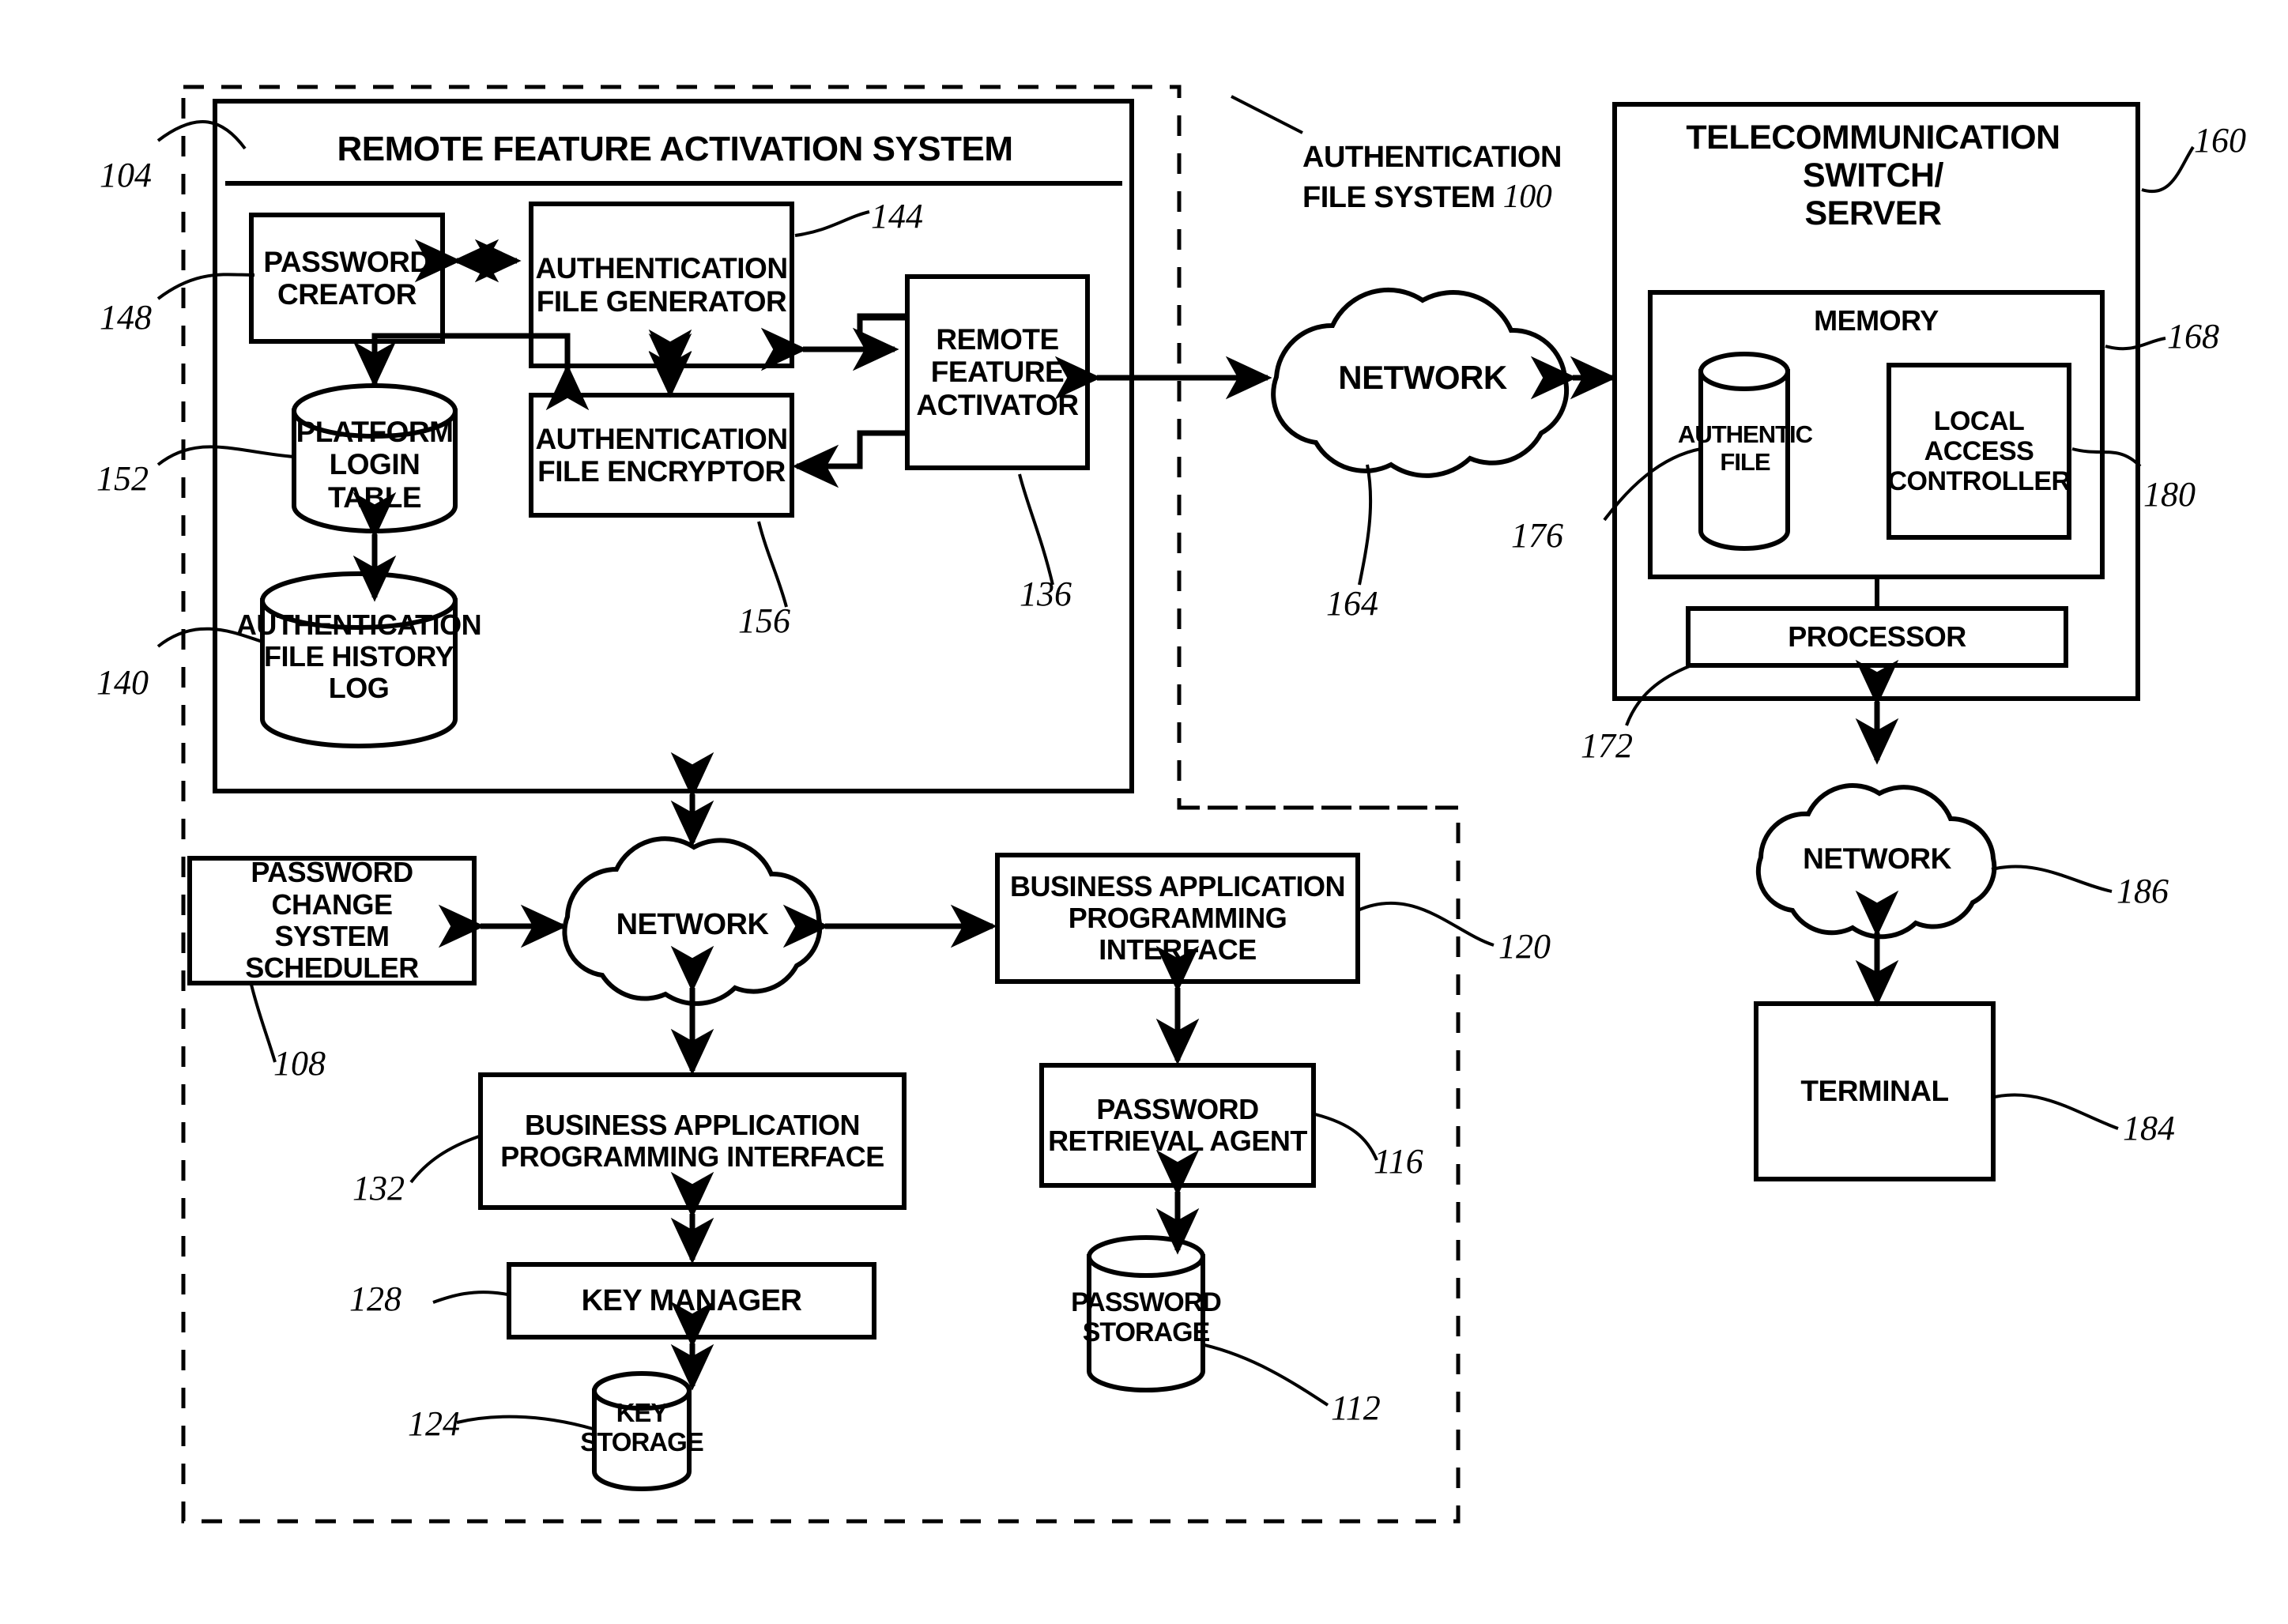 This screenshot has width=2288, height=1624. Describe the element at coordinates (1420, 382) in the screenshot. I see `network-cloud-top` at that location.